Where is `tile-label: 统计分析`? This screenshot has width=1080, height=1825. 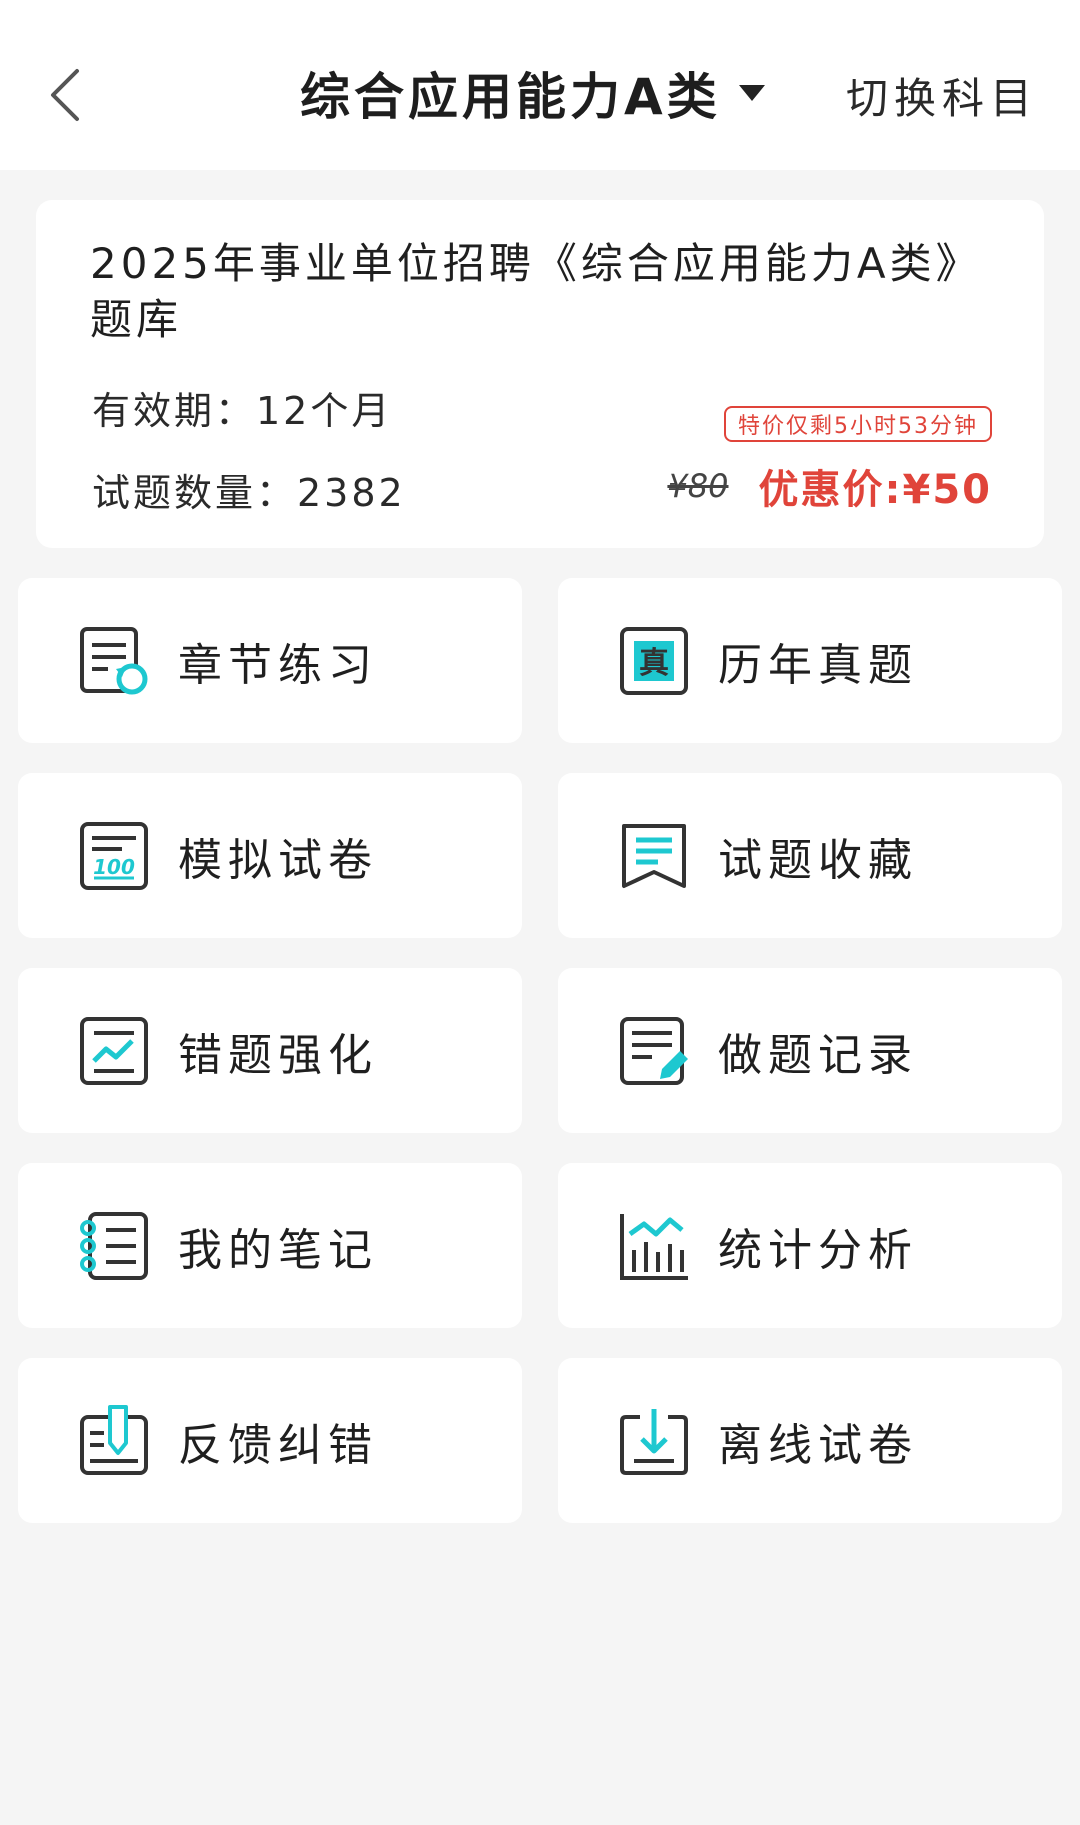
tile-label: 统计分析 is located at coordinates (818, 1250).